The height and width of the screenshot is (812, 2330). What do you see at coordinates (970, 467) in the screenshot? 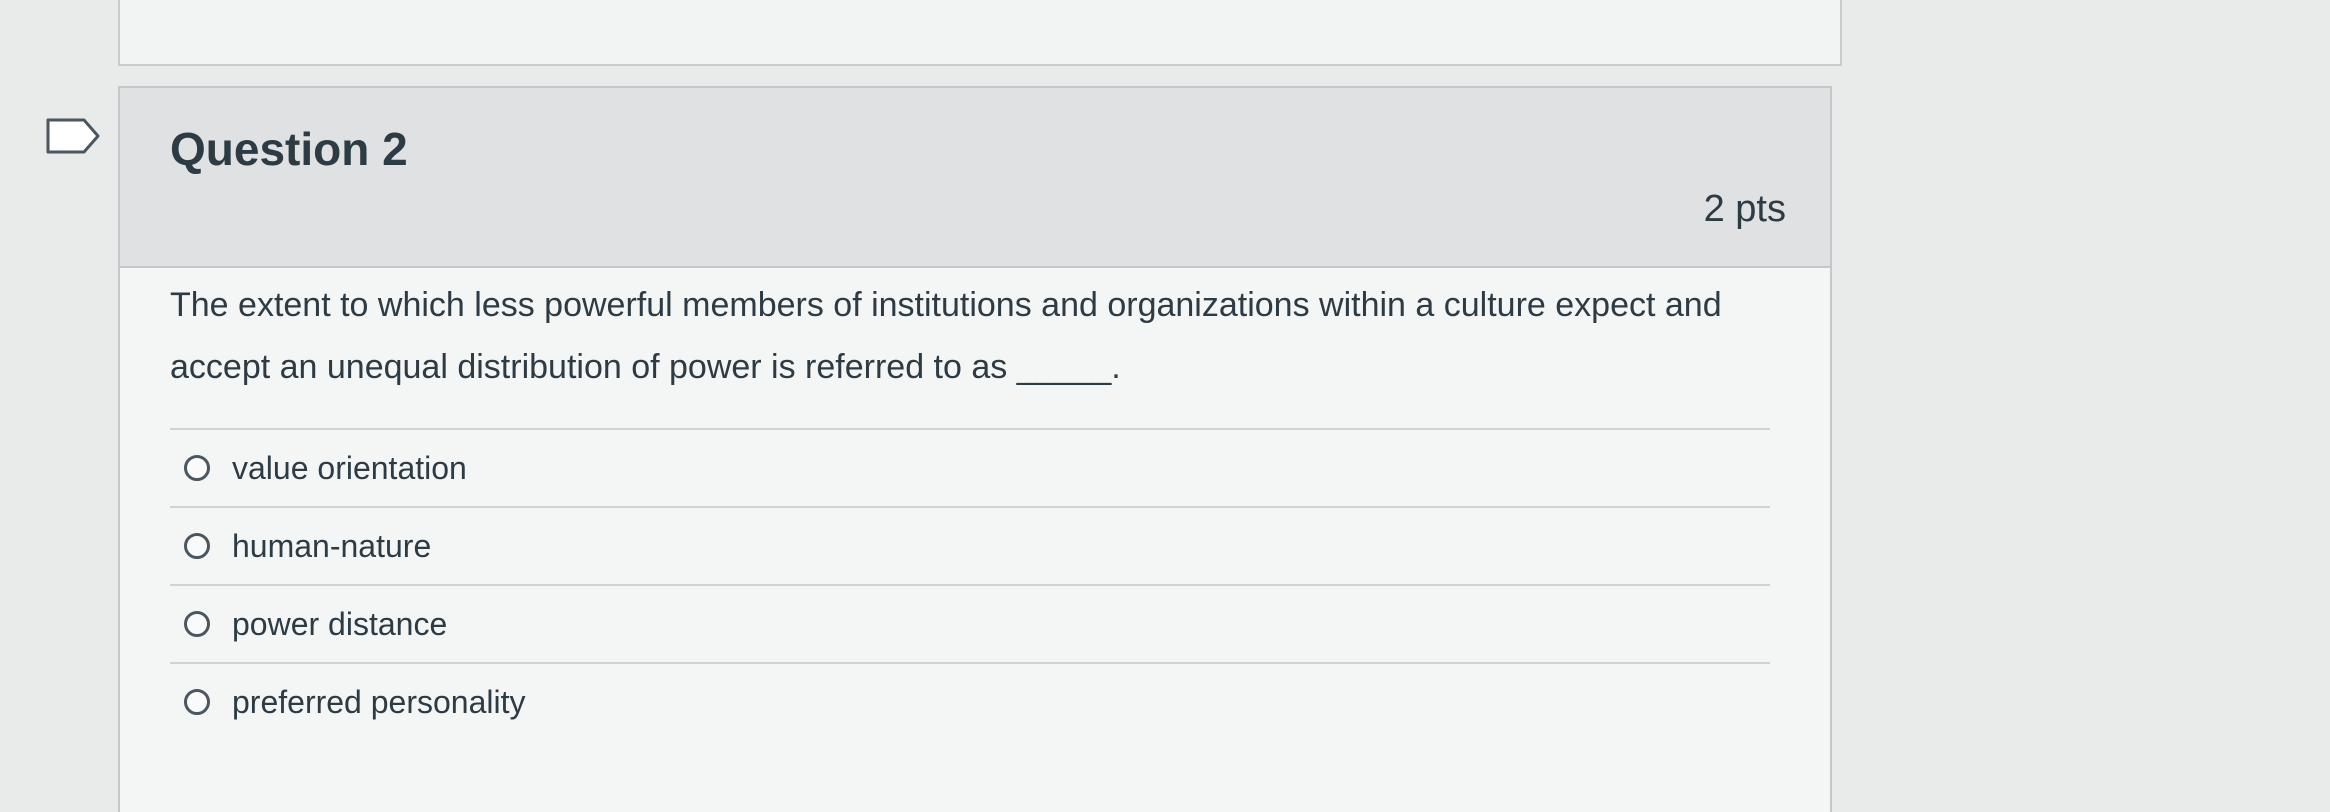
I see `answer-option: value orientation` at bounding box center [970, 467].